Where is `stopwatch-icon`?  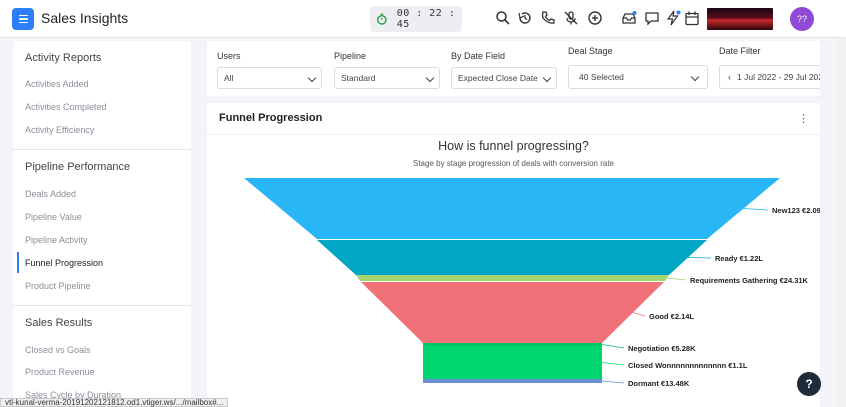
stopwatch-icon is located at coordinates (382, 19).